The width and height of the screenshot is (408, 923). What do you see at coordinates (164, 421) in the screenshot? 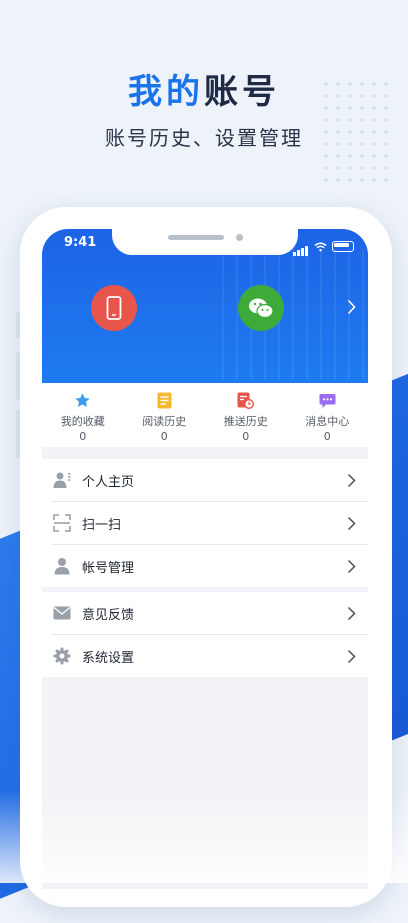
I see `stat-label: 阅读历史` at bounding box center [164, 421].